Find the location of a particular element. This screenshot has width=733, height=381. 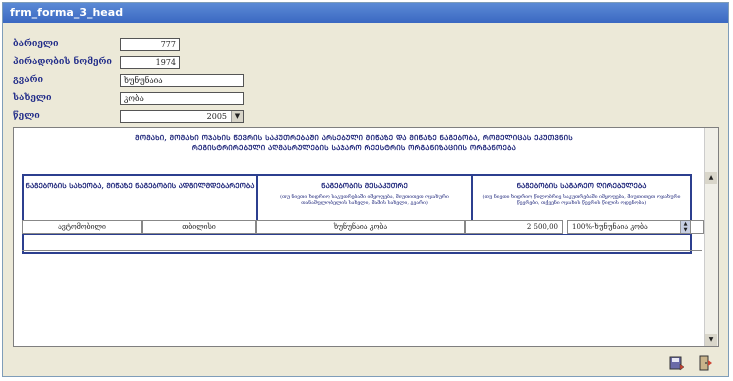

label-surname: გვარი is located at coordinates (28, 80).